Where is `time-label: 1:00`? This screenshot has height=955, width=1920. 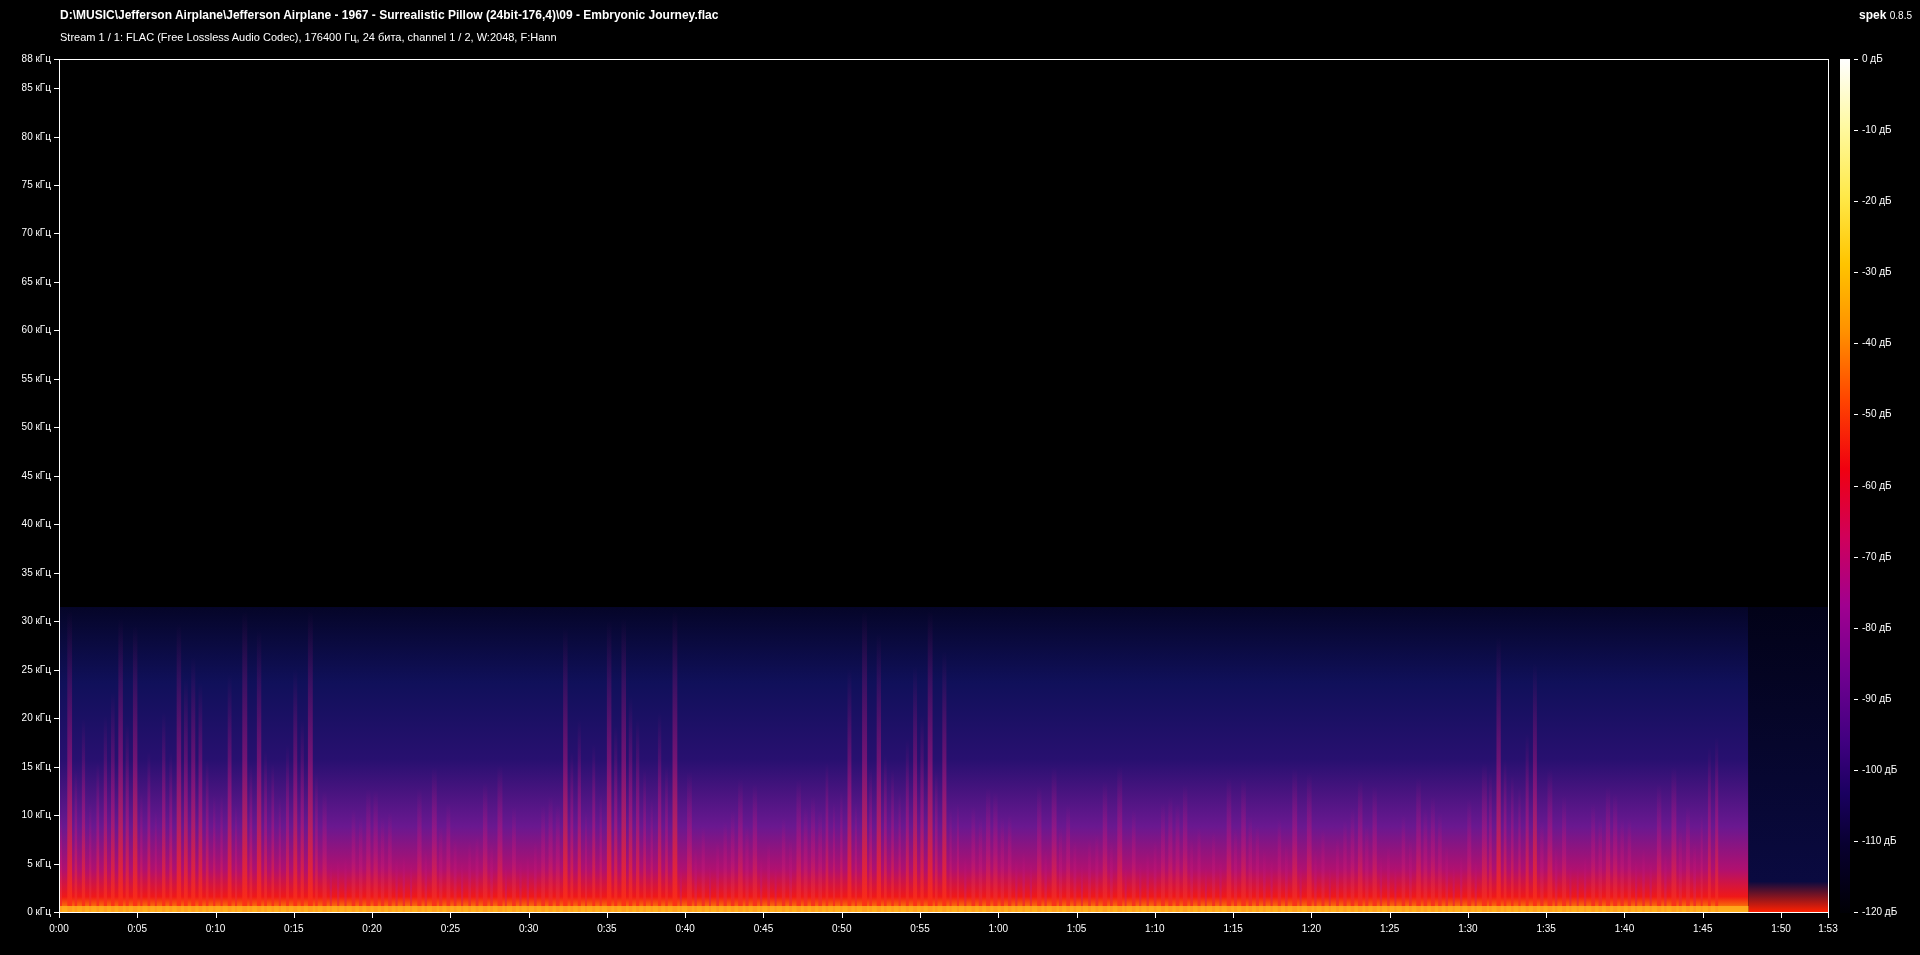 time-label: 1:00 is located at coordinates (998, 929).